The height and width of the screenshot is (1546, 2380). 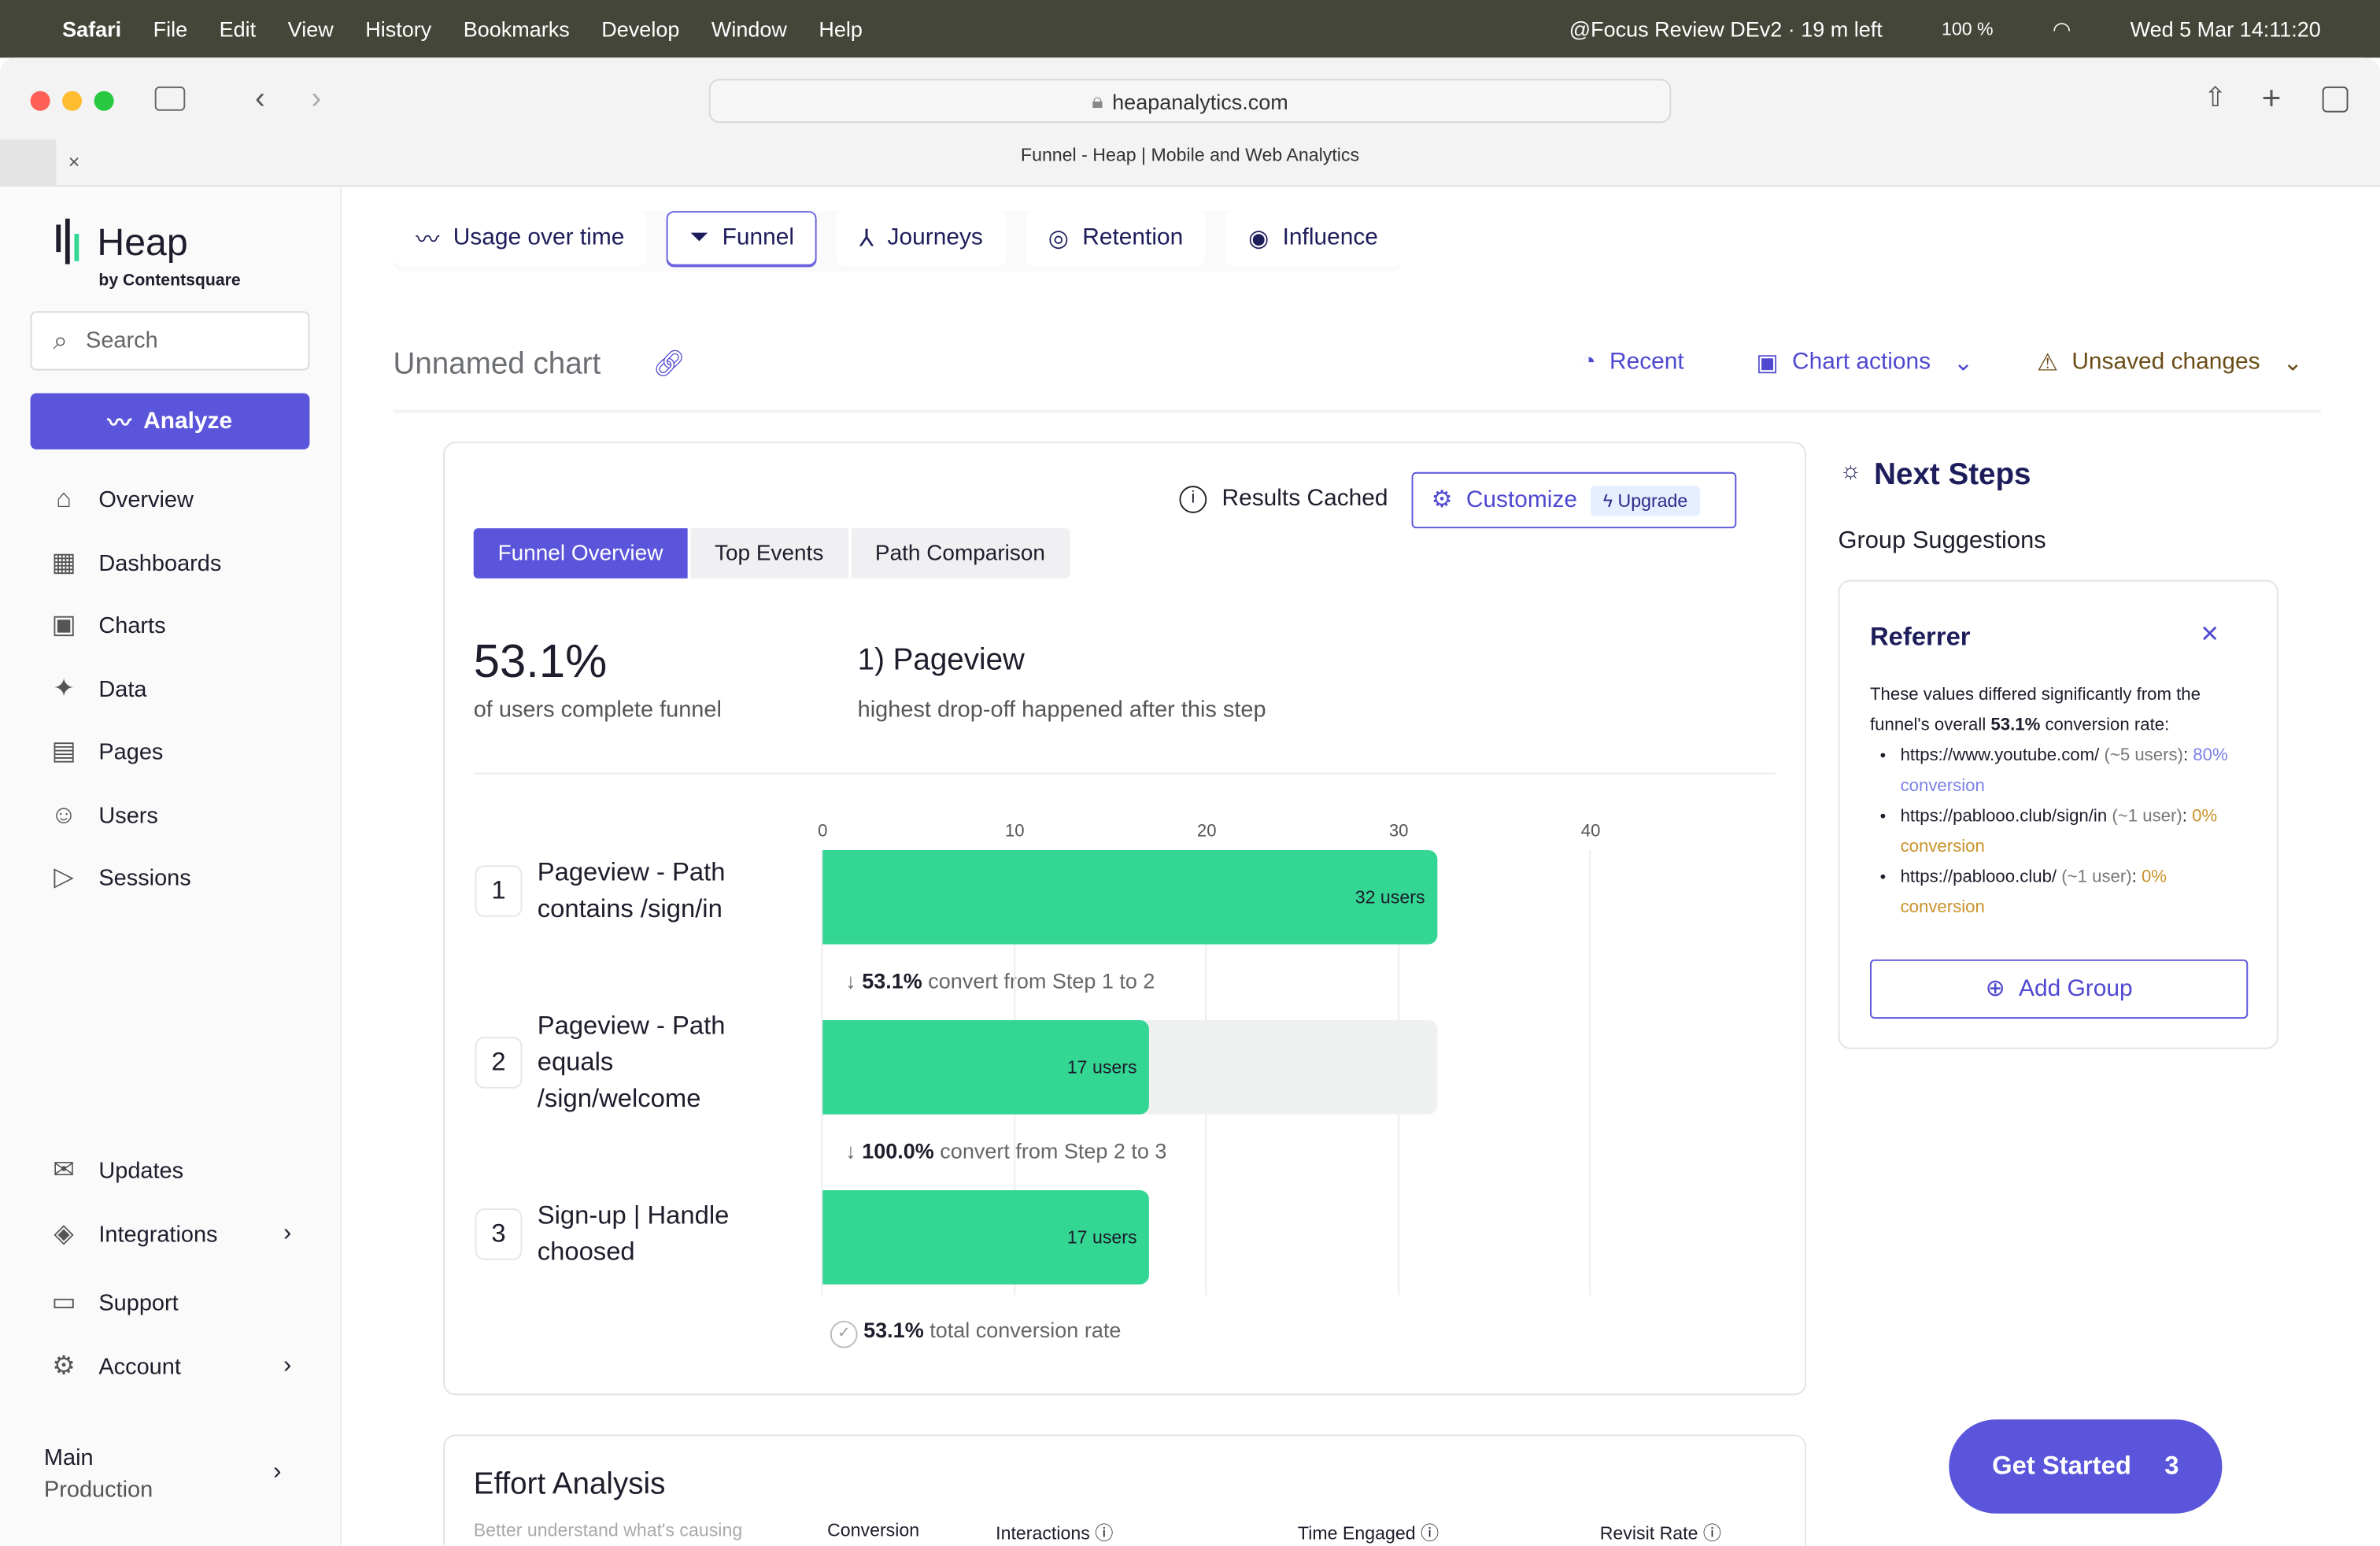 What do you see at coordinates (1054, 1532) in the screenshot?
I see `col-interactions: Interactions ⓘ` at bounding box center [1054, 1532].